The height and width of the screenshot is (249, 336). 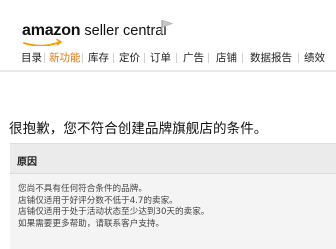 What do you see at coordinates (226, 58) in the screenshot?
I see `nav-item-stores: 店铺` at bounding box center [226, 58].